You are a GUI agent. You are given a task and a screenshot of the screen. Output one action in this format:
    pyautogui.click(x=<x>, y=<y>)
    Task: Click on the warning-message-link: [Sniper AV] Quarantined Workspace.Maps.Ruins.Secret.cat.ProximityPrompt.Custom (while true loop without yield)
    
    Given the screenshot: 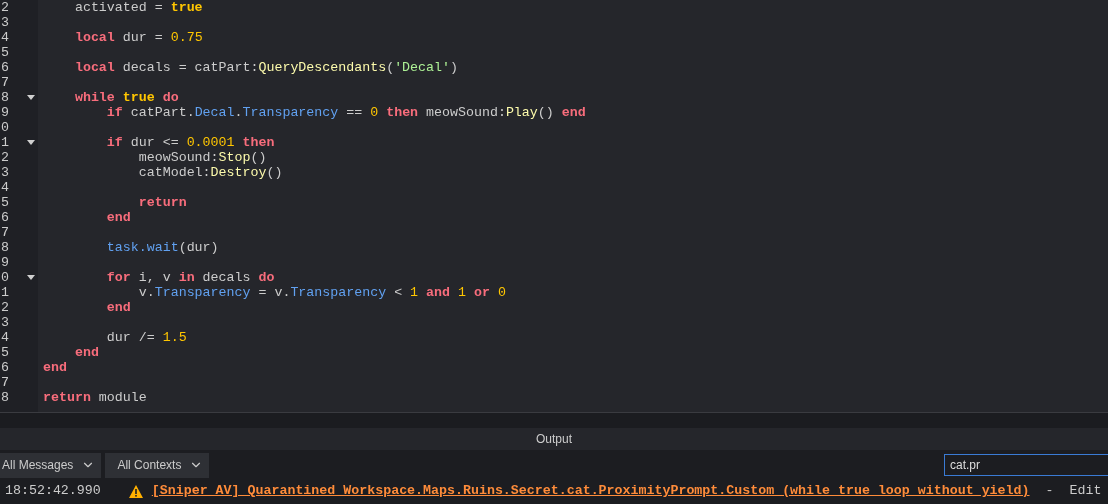 What is the action you would take?
    pyautogui.click(x=590, y=491)
    